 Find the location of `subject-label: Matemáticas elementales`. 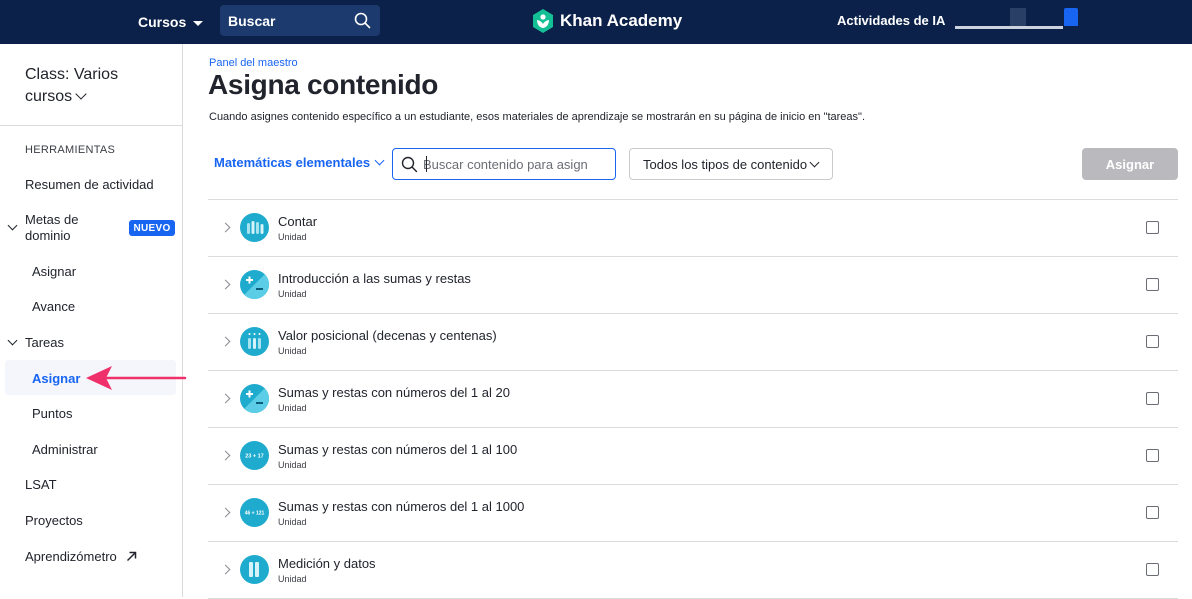

subject-label: Matemáticas elementales is located at coordinates (292, 162).